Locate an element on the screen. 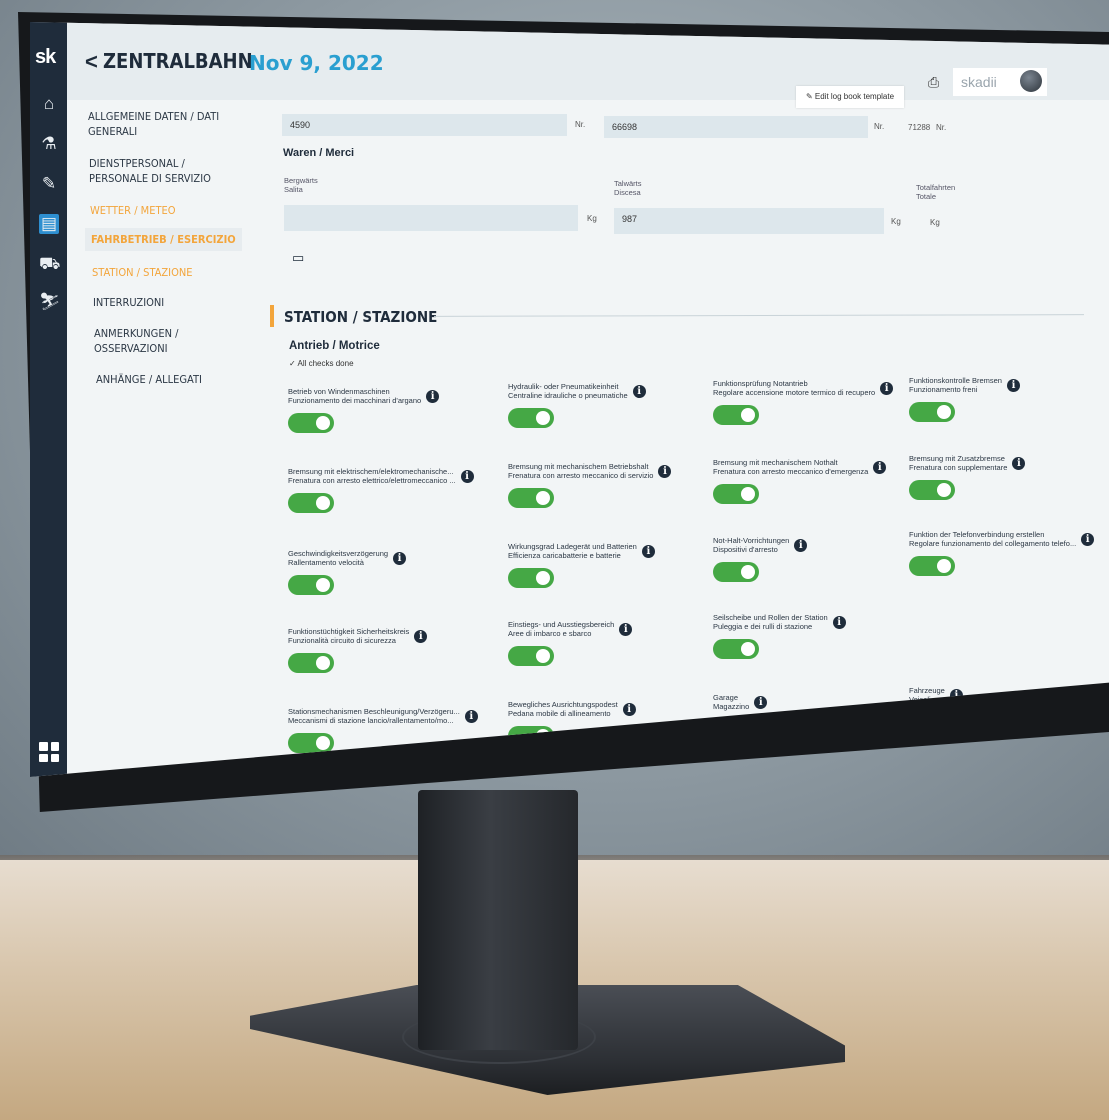 This screenshot has width=1109, height=1120. nav-item-interruzioni: INTERRUZIONI is located at coordinates (168, 302).